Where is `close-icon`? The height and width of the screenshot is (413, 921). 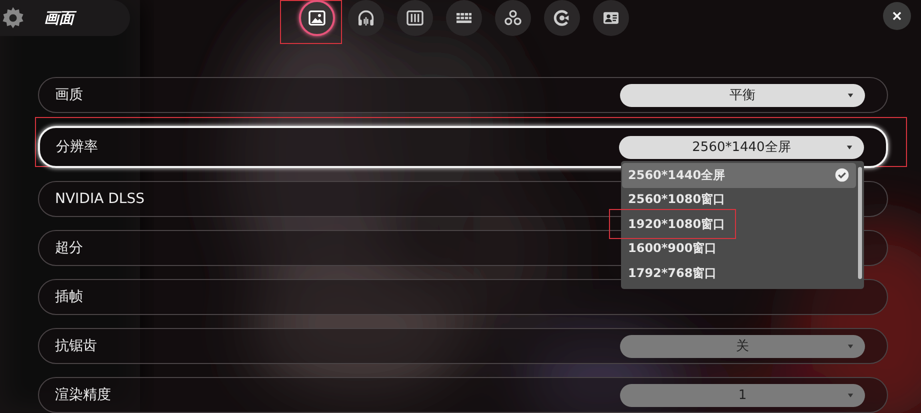 close-icon is located at coordinates (897, 16).